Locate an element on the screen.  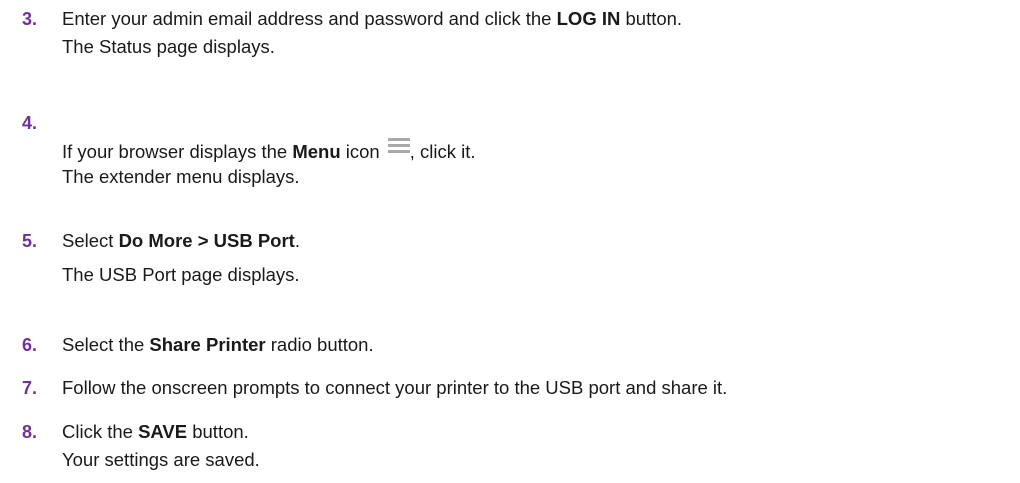
step-instruction: Click the SAVE button. is located at coordinates (155, 431).